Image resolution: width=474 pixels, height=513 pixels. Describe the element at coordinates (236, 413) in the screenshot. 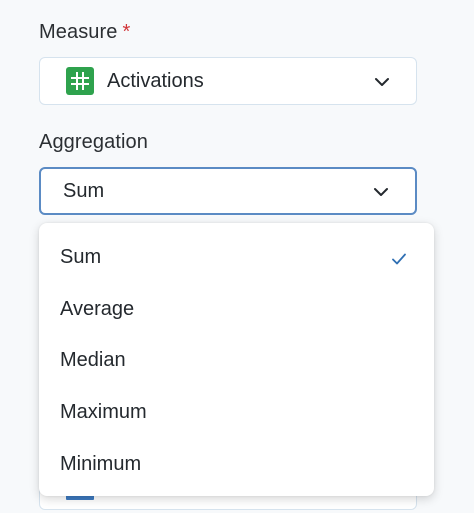

I see `option-maximum: Maximum` at that location.